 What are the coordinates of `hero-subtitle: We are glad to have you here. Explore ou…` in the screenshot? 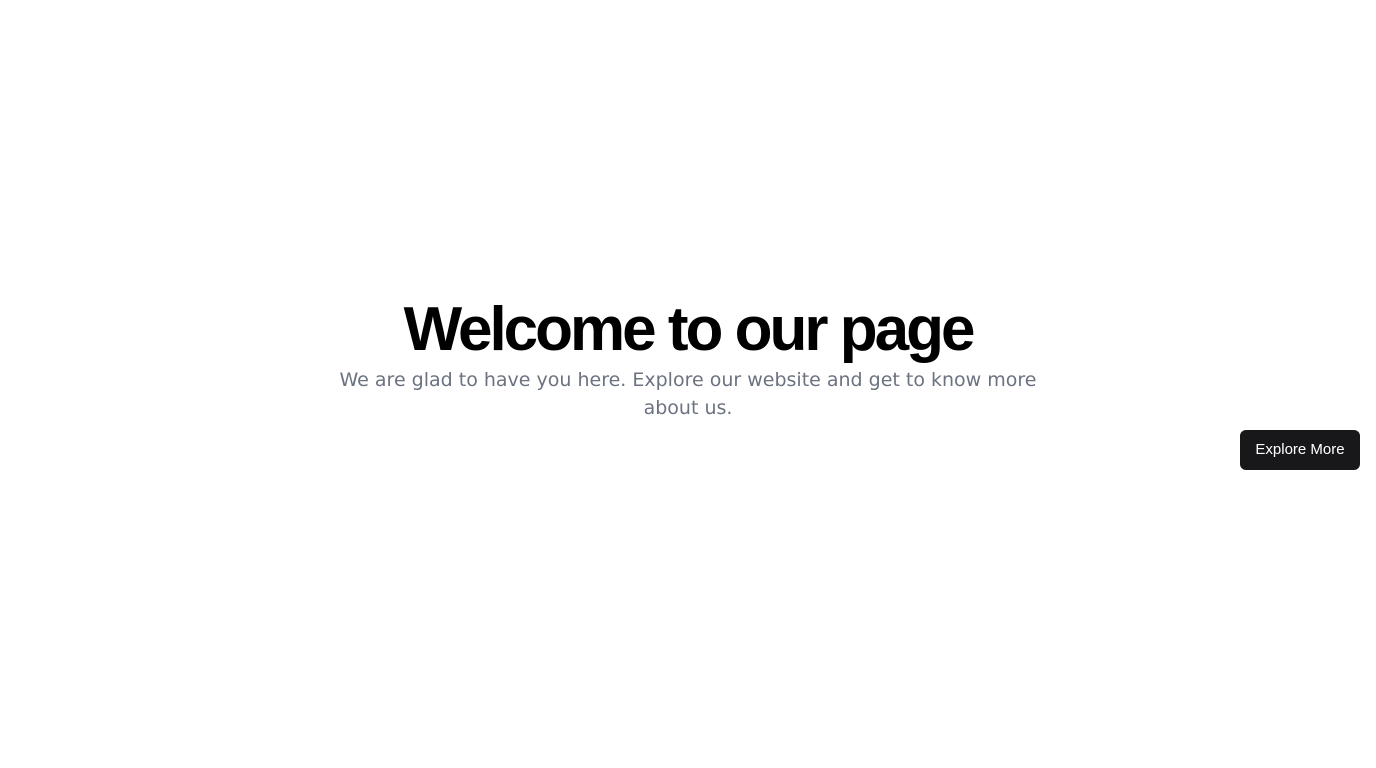 It's located at (688, 394).